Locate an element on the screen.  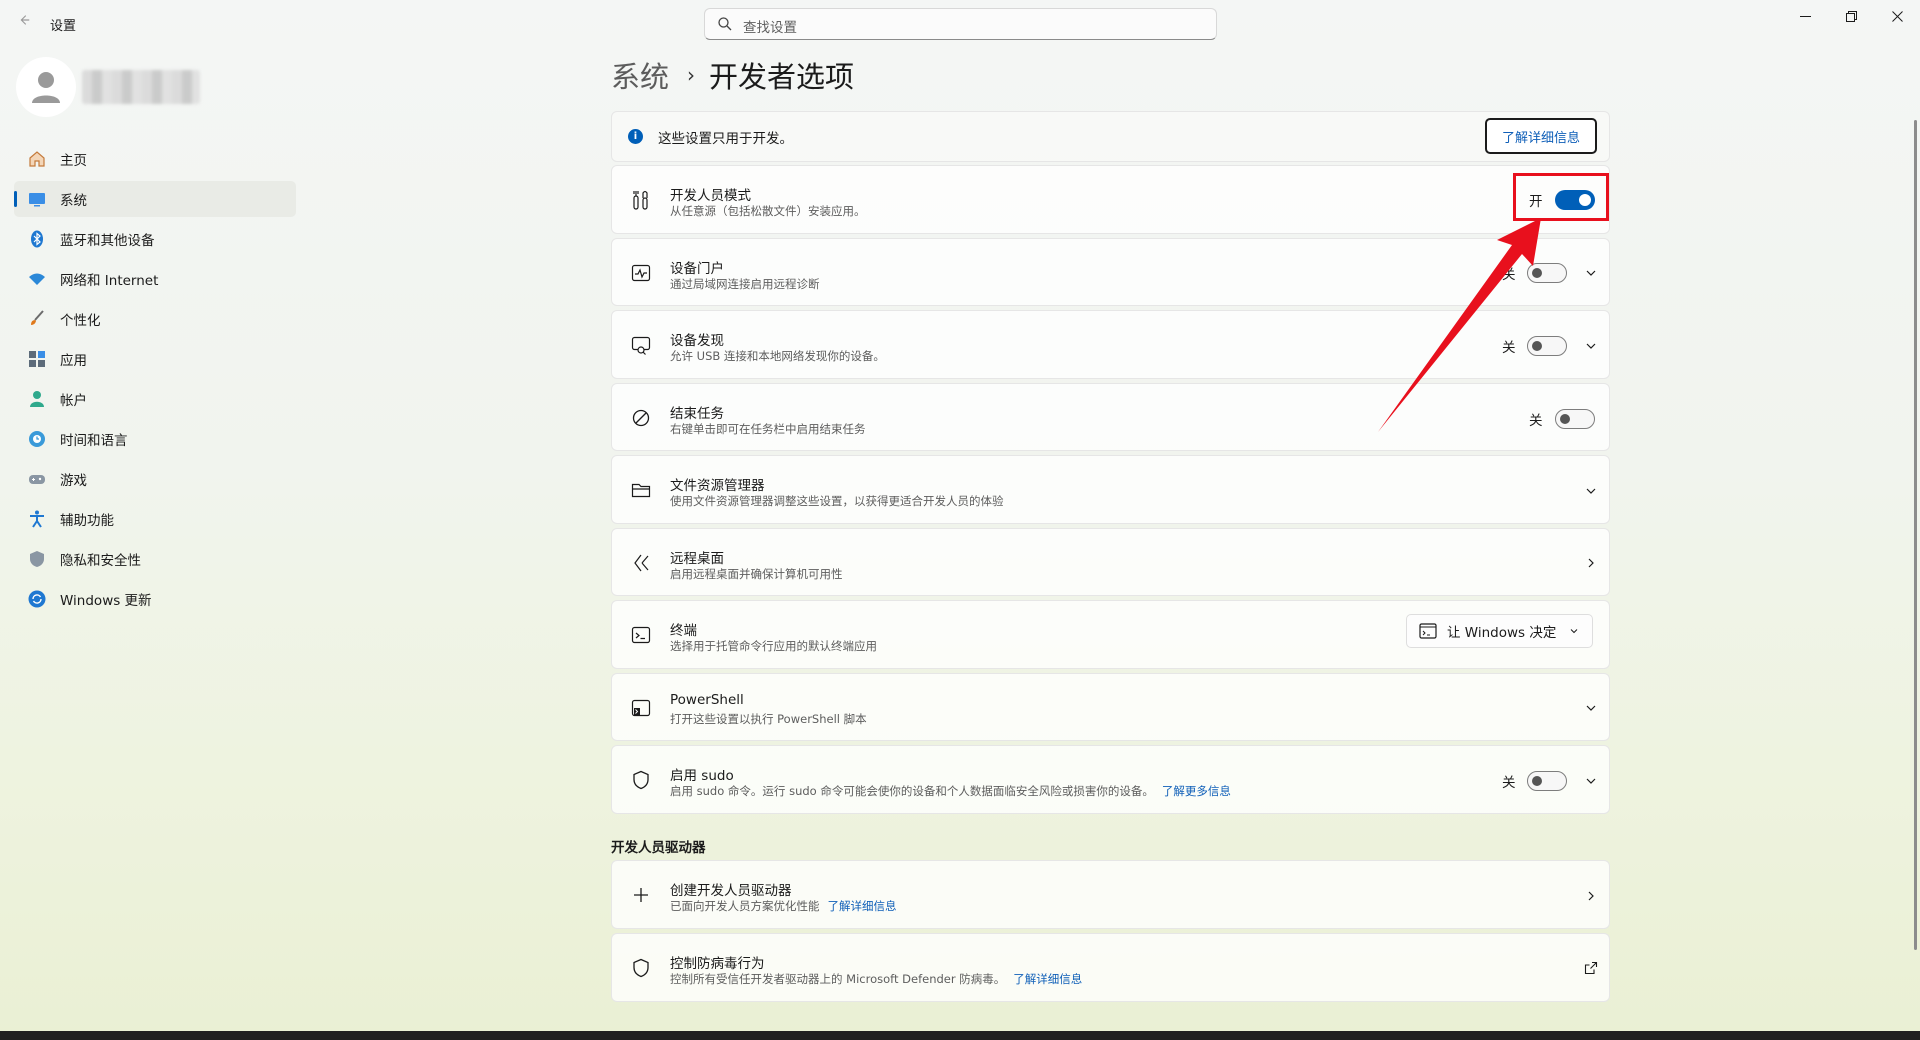
search-input: 查找设置 is located at coordinates (770, 26).